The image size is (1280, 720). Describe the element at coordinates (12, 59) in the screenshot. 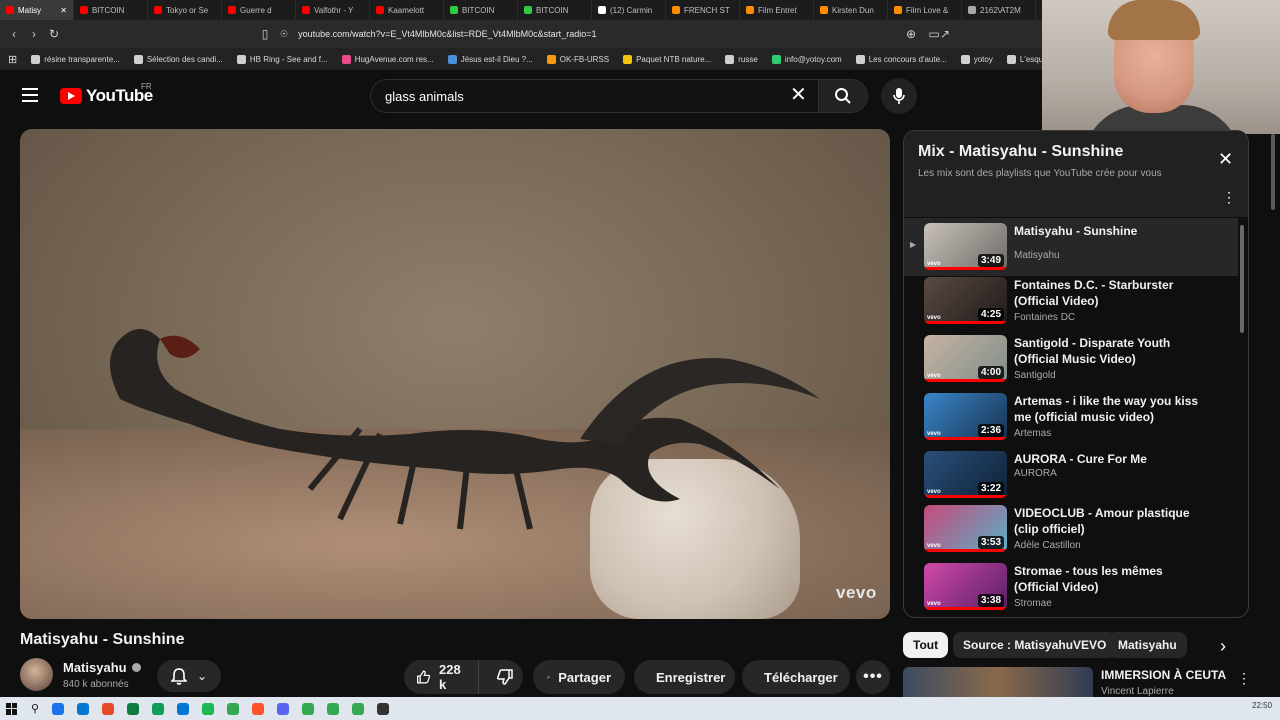

I see `apps-icon: ⊞` at that location.